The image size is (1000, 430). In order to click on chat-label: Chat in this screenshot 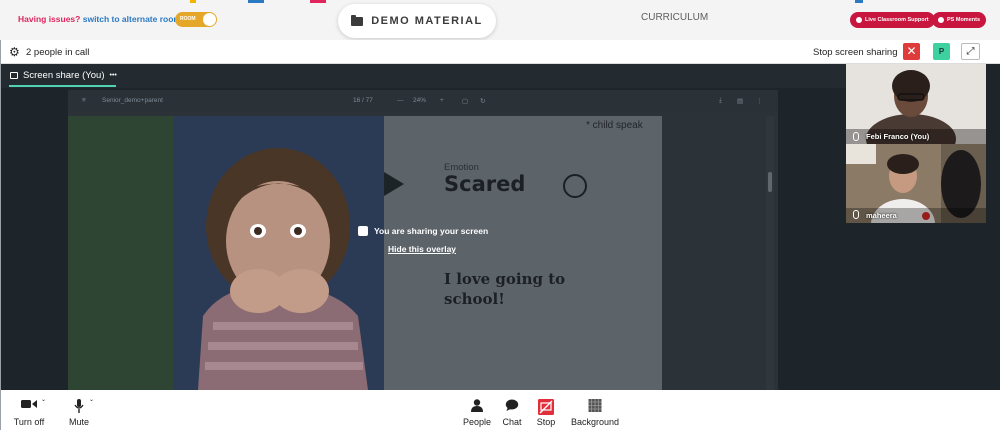, I will do `click(512, 422)`.